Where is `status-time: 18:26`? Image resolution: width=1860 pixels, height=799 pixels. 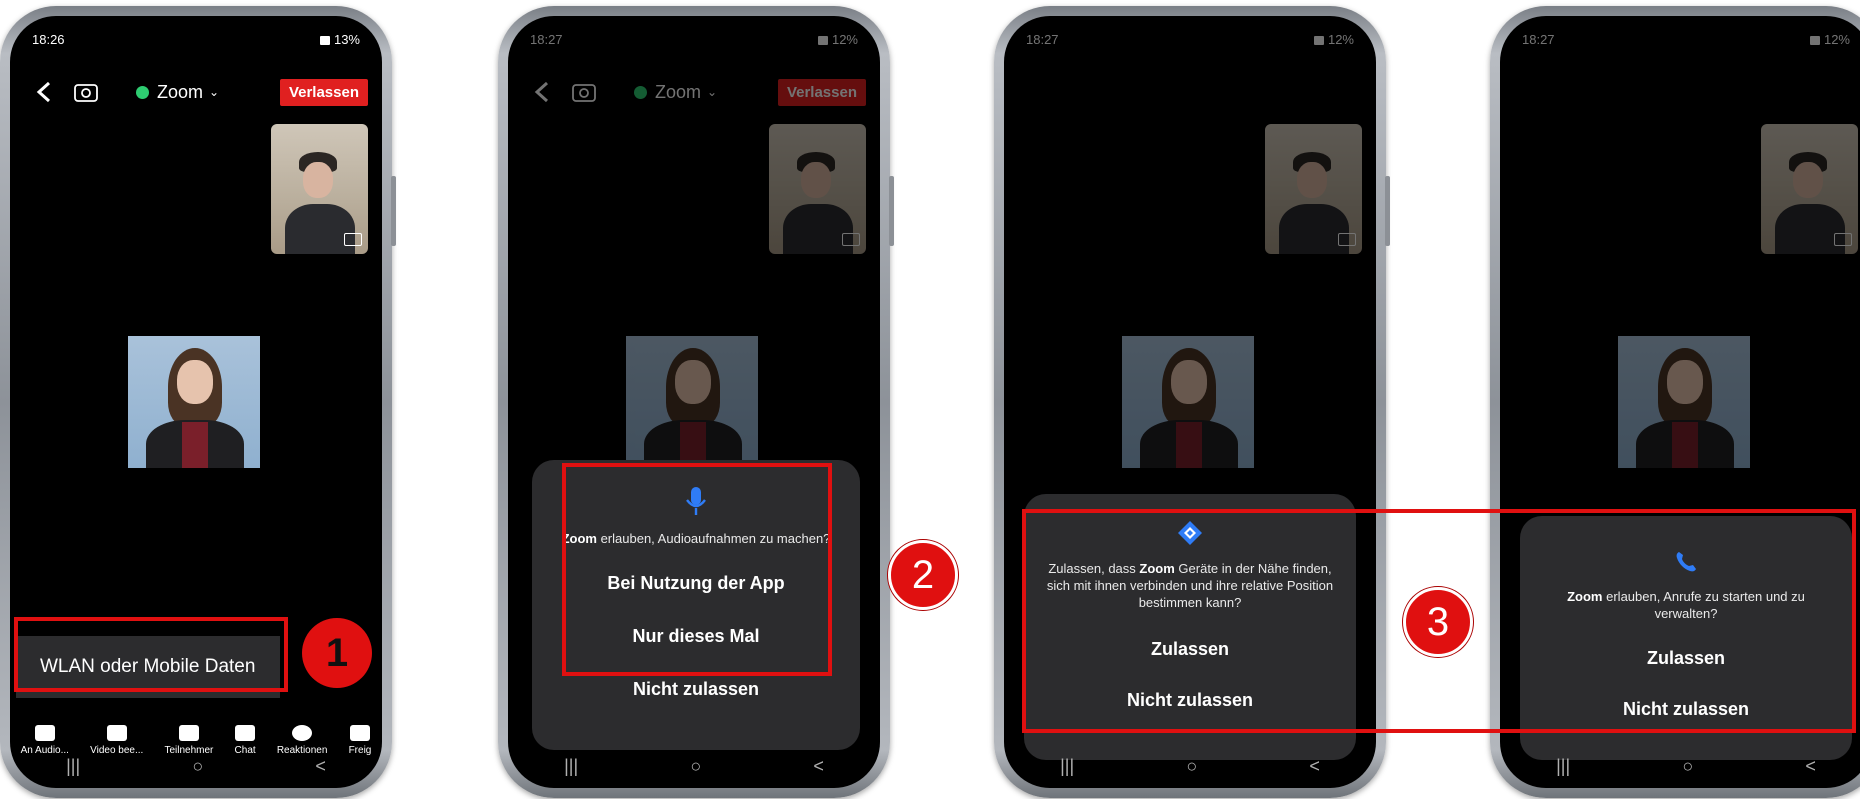
status-time: 18:26 is located at coordinates (48, 39).